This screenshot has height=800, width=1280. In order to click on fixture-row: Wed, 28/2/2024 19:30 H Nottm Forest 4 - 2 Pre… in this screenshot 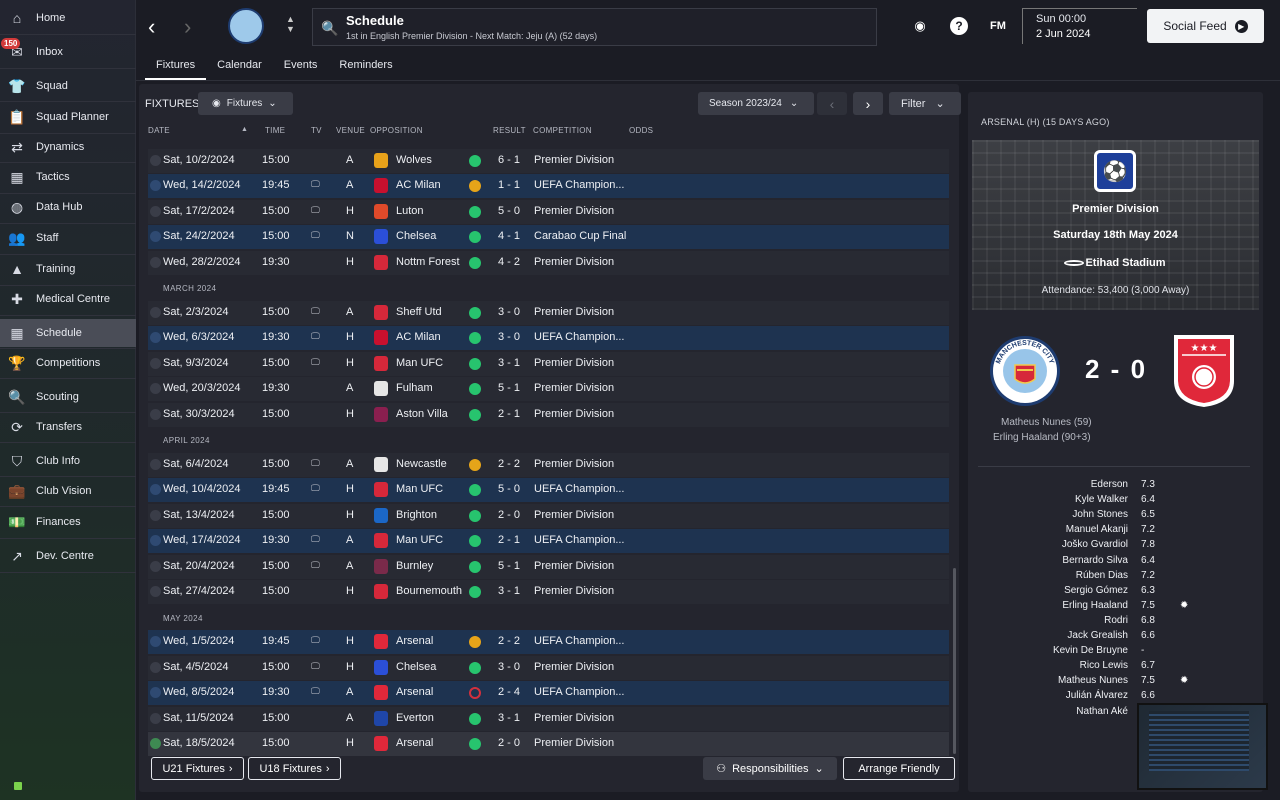, I will do `click(548, 263)`.